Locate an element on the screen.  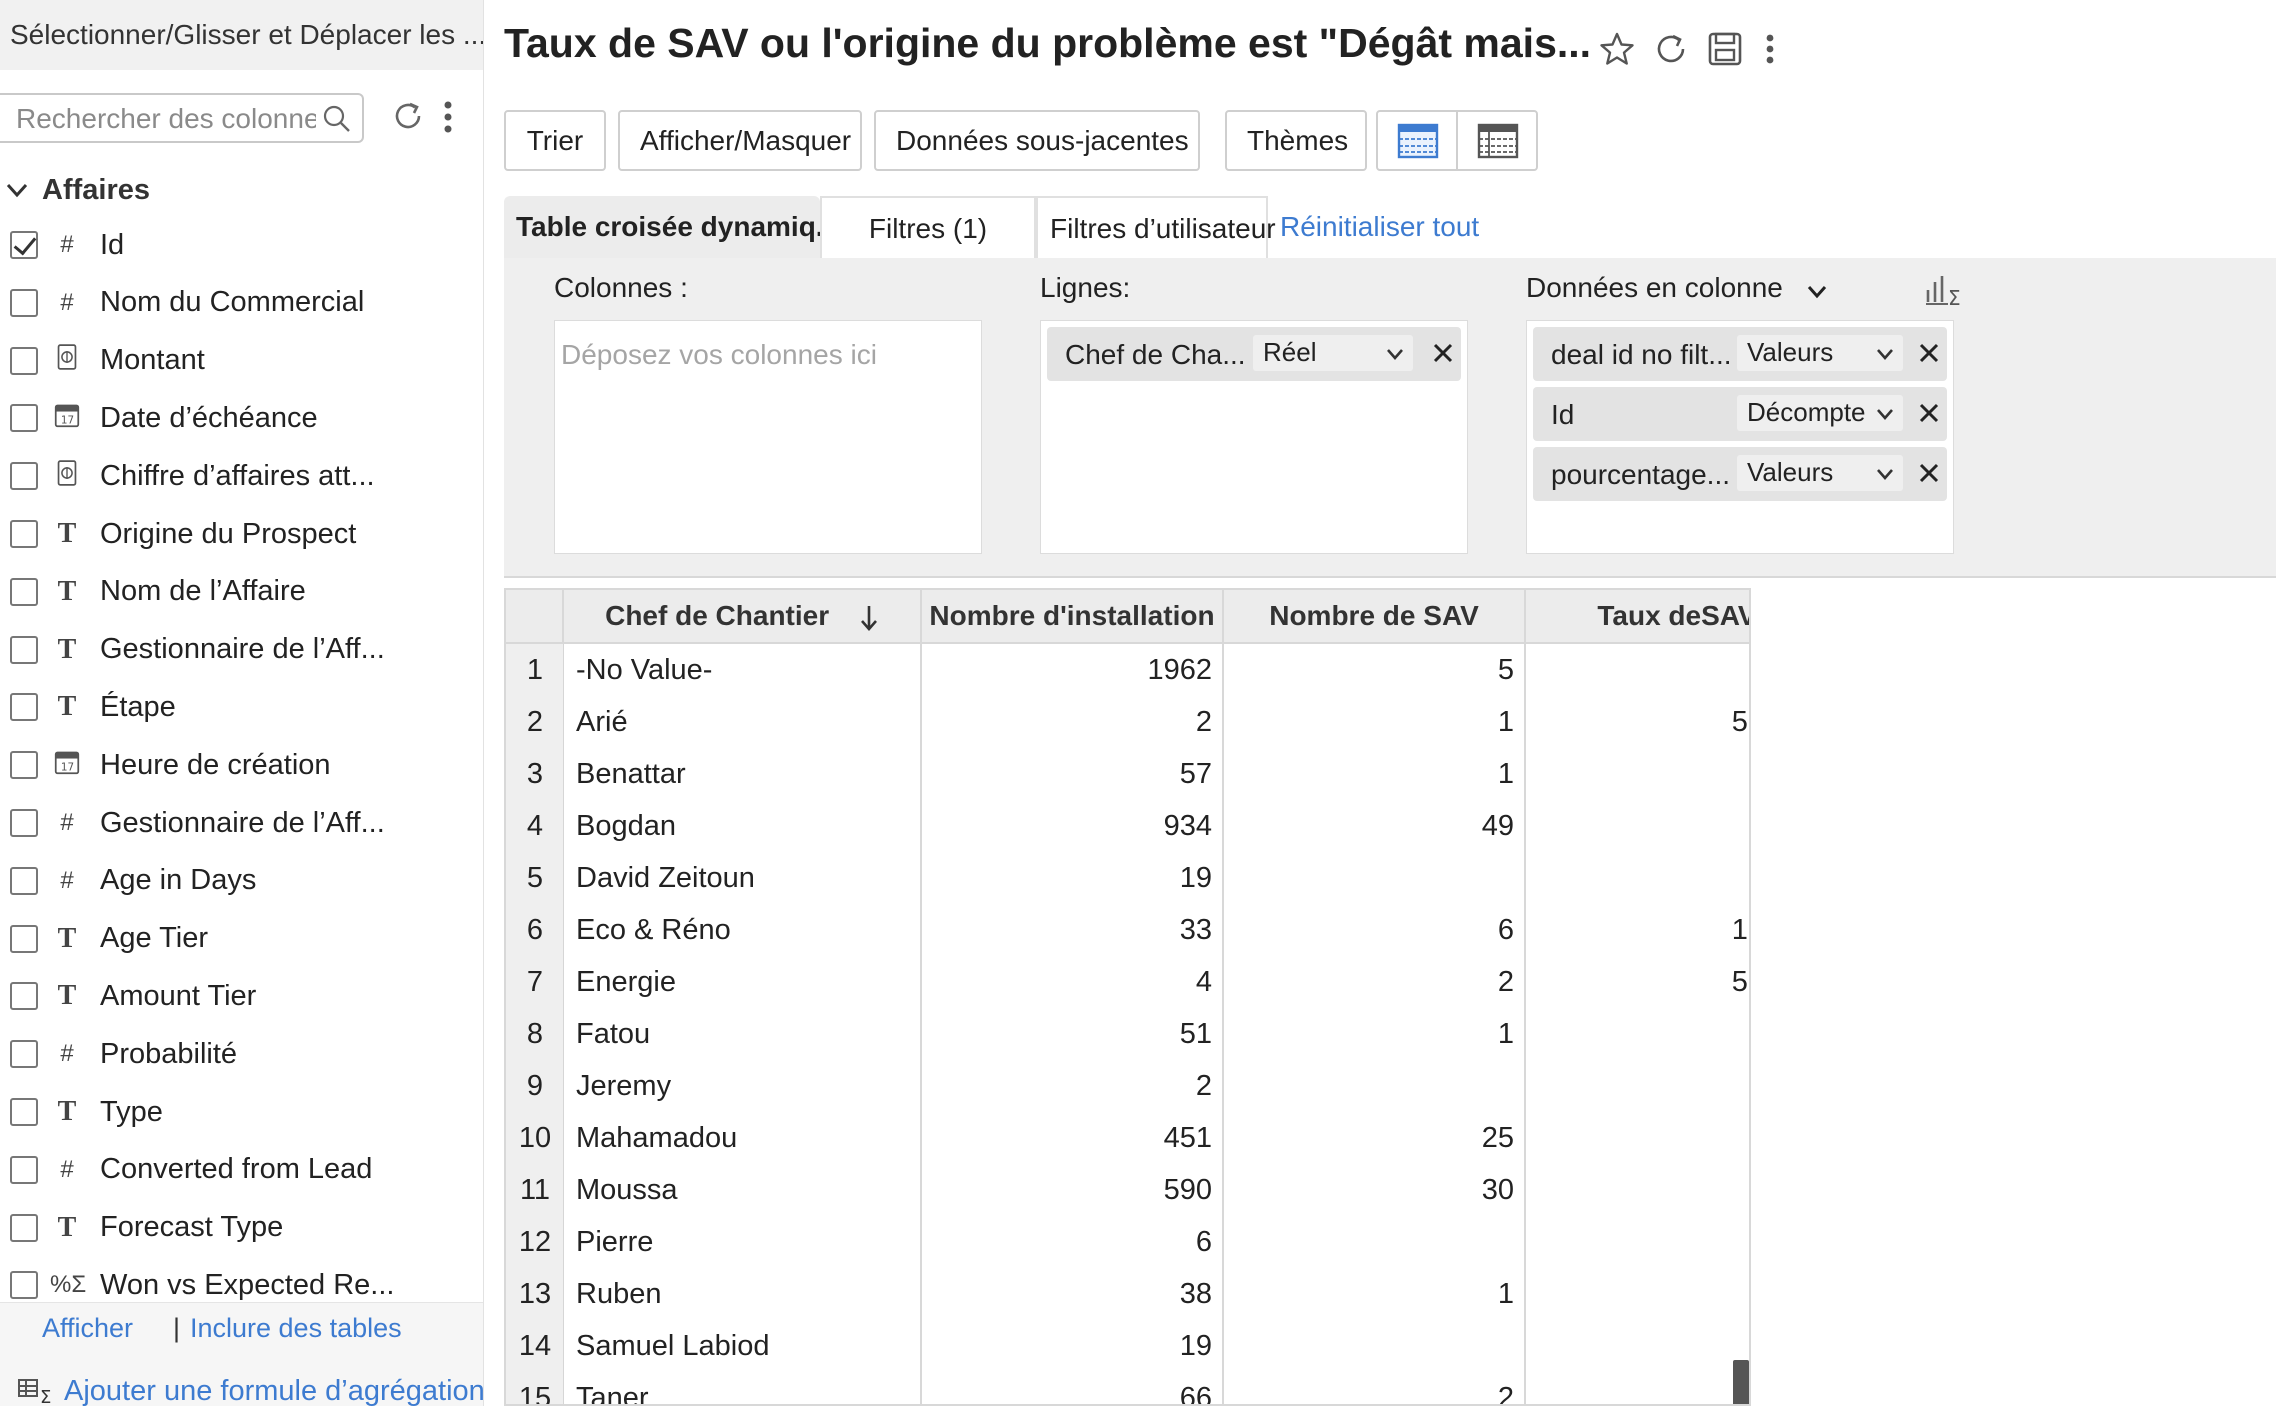
underlying-data-button: Données sous-jacentes is located at coordinates (1037, 140).